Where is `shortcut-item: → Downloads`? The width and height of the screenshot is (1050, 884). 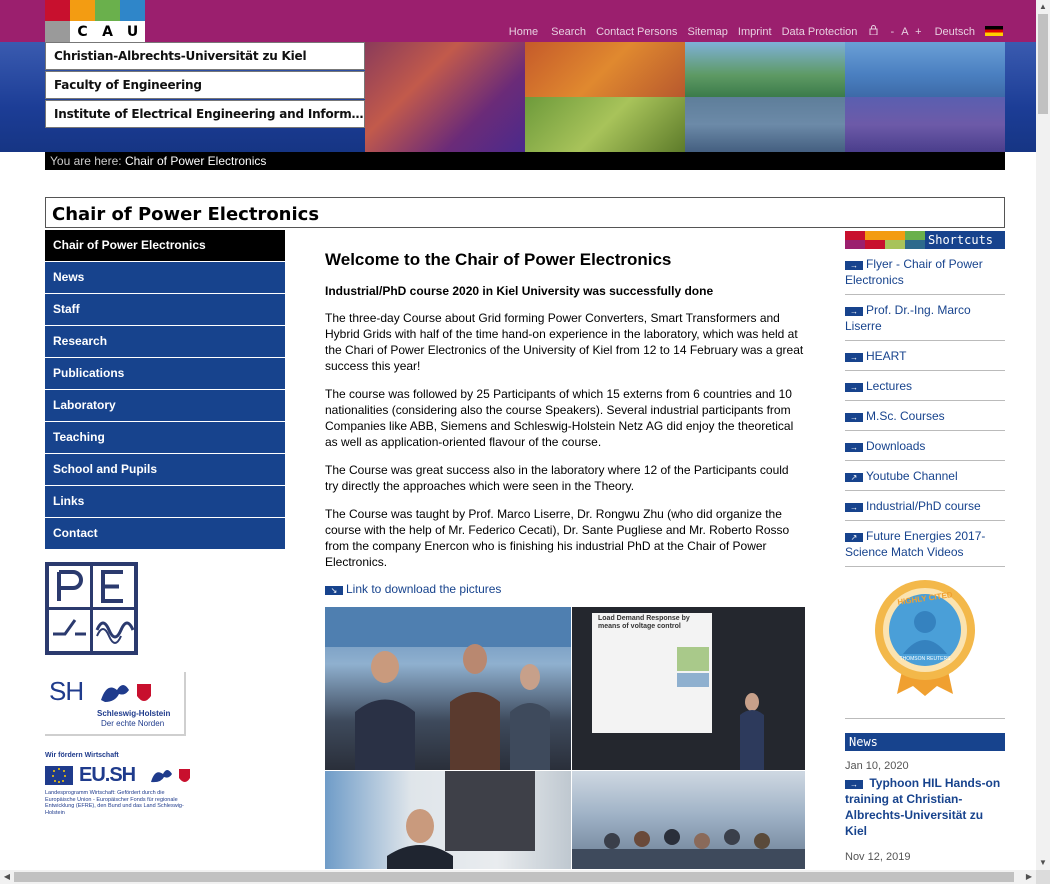
shortcut-item: → Downloads is located at coordinates (925, 449).